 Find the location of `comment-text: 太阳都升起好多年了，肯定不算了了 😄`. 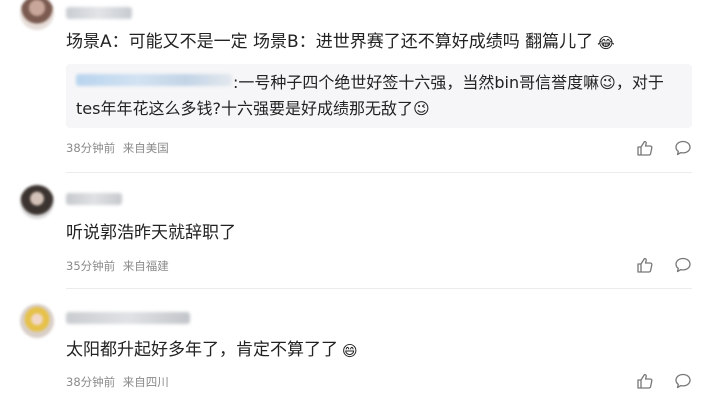

comment-text: 太阳都升起好多年了，肯定不算了了 😄 is located at coordinates (212, 350).